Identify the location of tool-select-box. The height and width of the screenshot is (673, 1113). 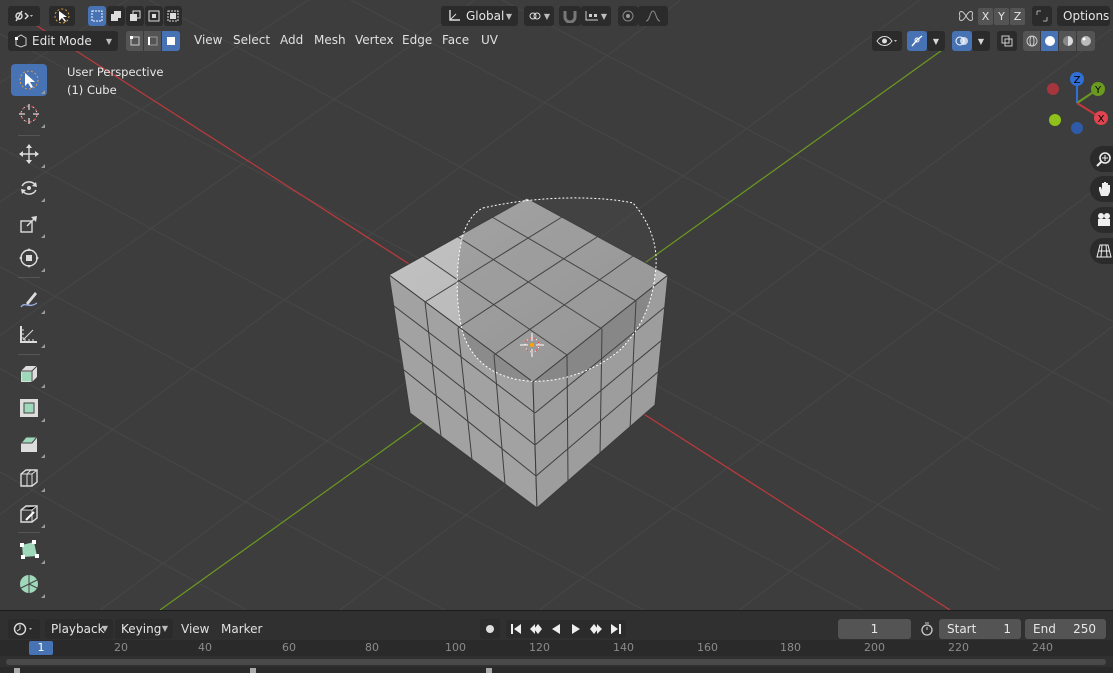
(29, 80).